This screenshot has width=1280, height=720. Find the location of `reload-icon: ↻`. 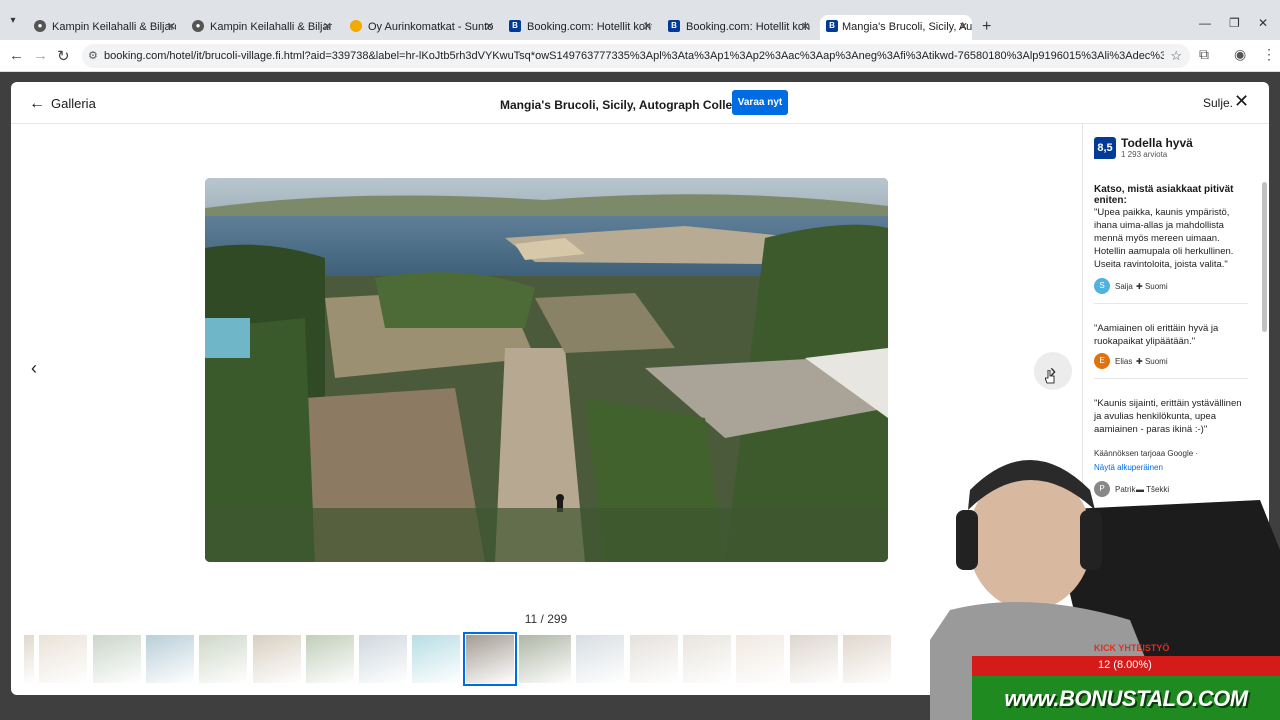

reload-icon: ↻ is located at coordinates (63, 56).